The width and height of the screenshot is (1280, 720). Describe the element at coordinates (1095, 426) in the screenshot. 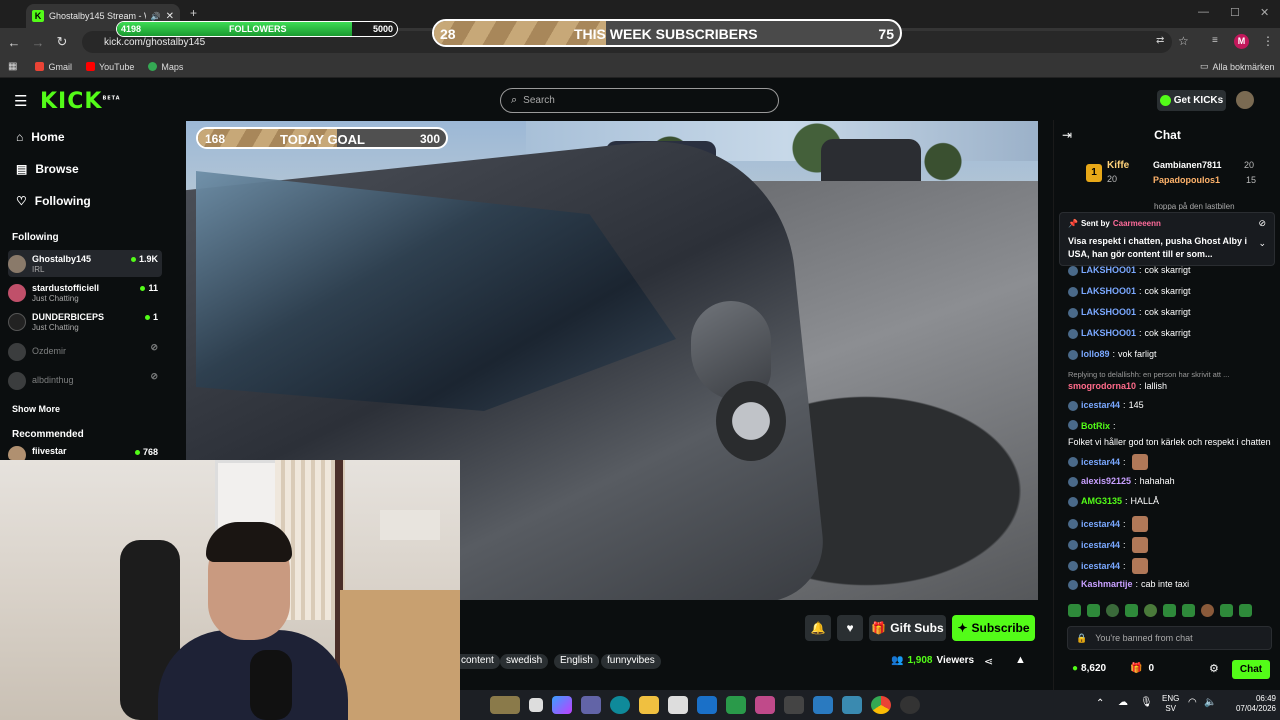

I see `chat-username: BotRix` at that location.